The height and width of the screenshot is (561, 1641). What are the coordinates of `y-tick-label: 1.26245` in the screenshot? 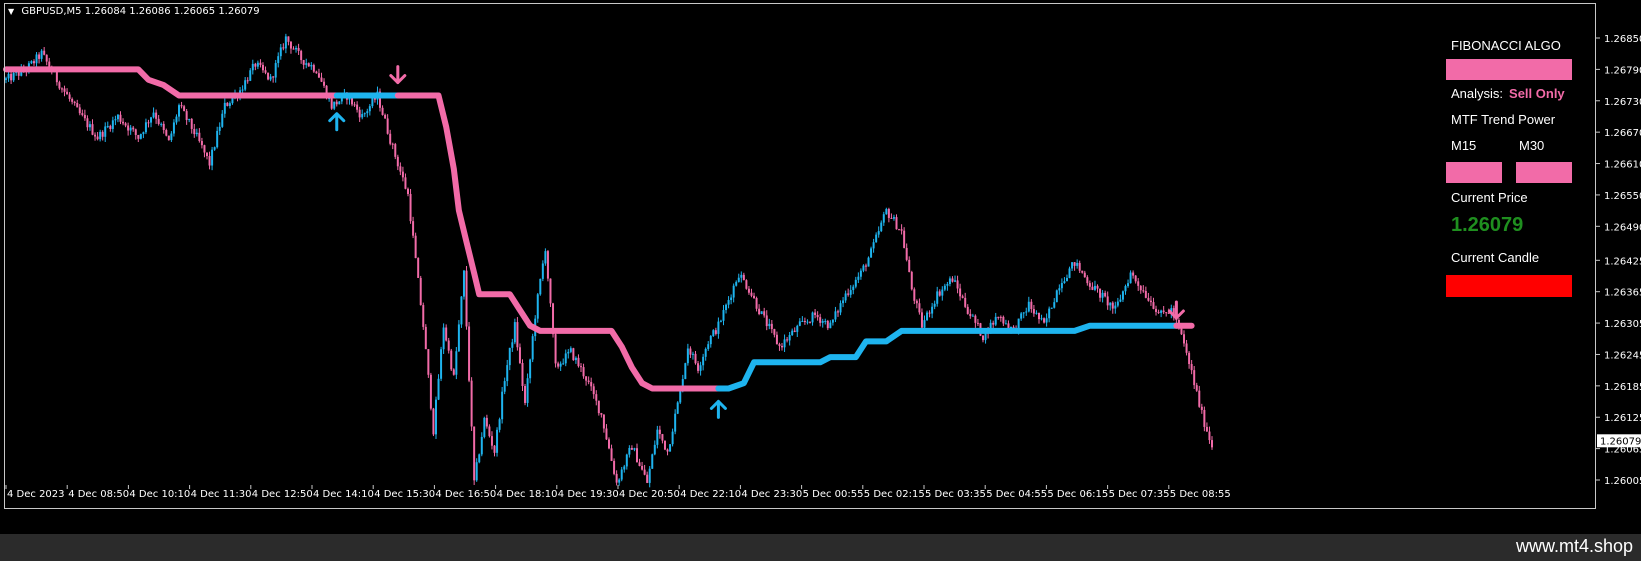 It's located at (1622, 355).